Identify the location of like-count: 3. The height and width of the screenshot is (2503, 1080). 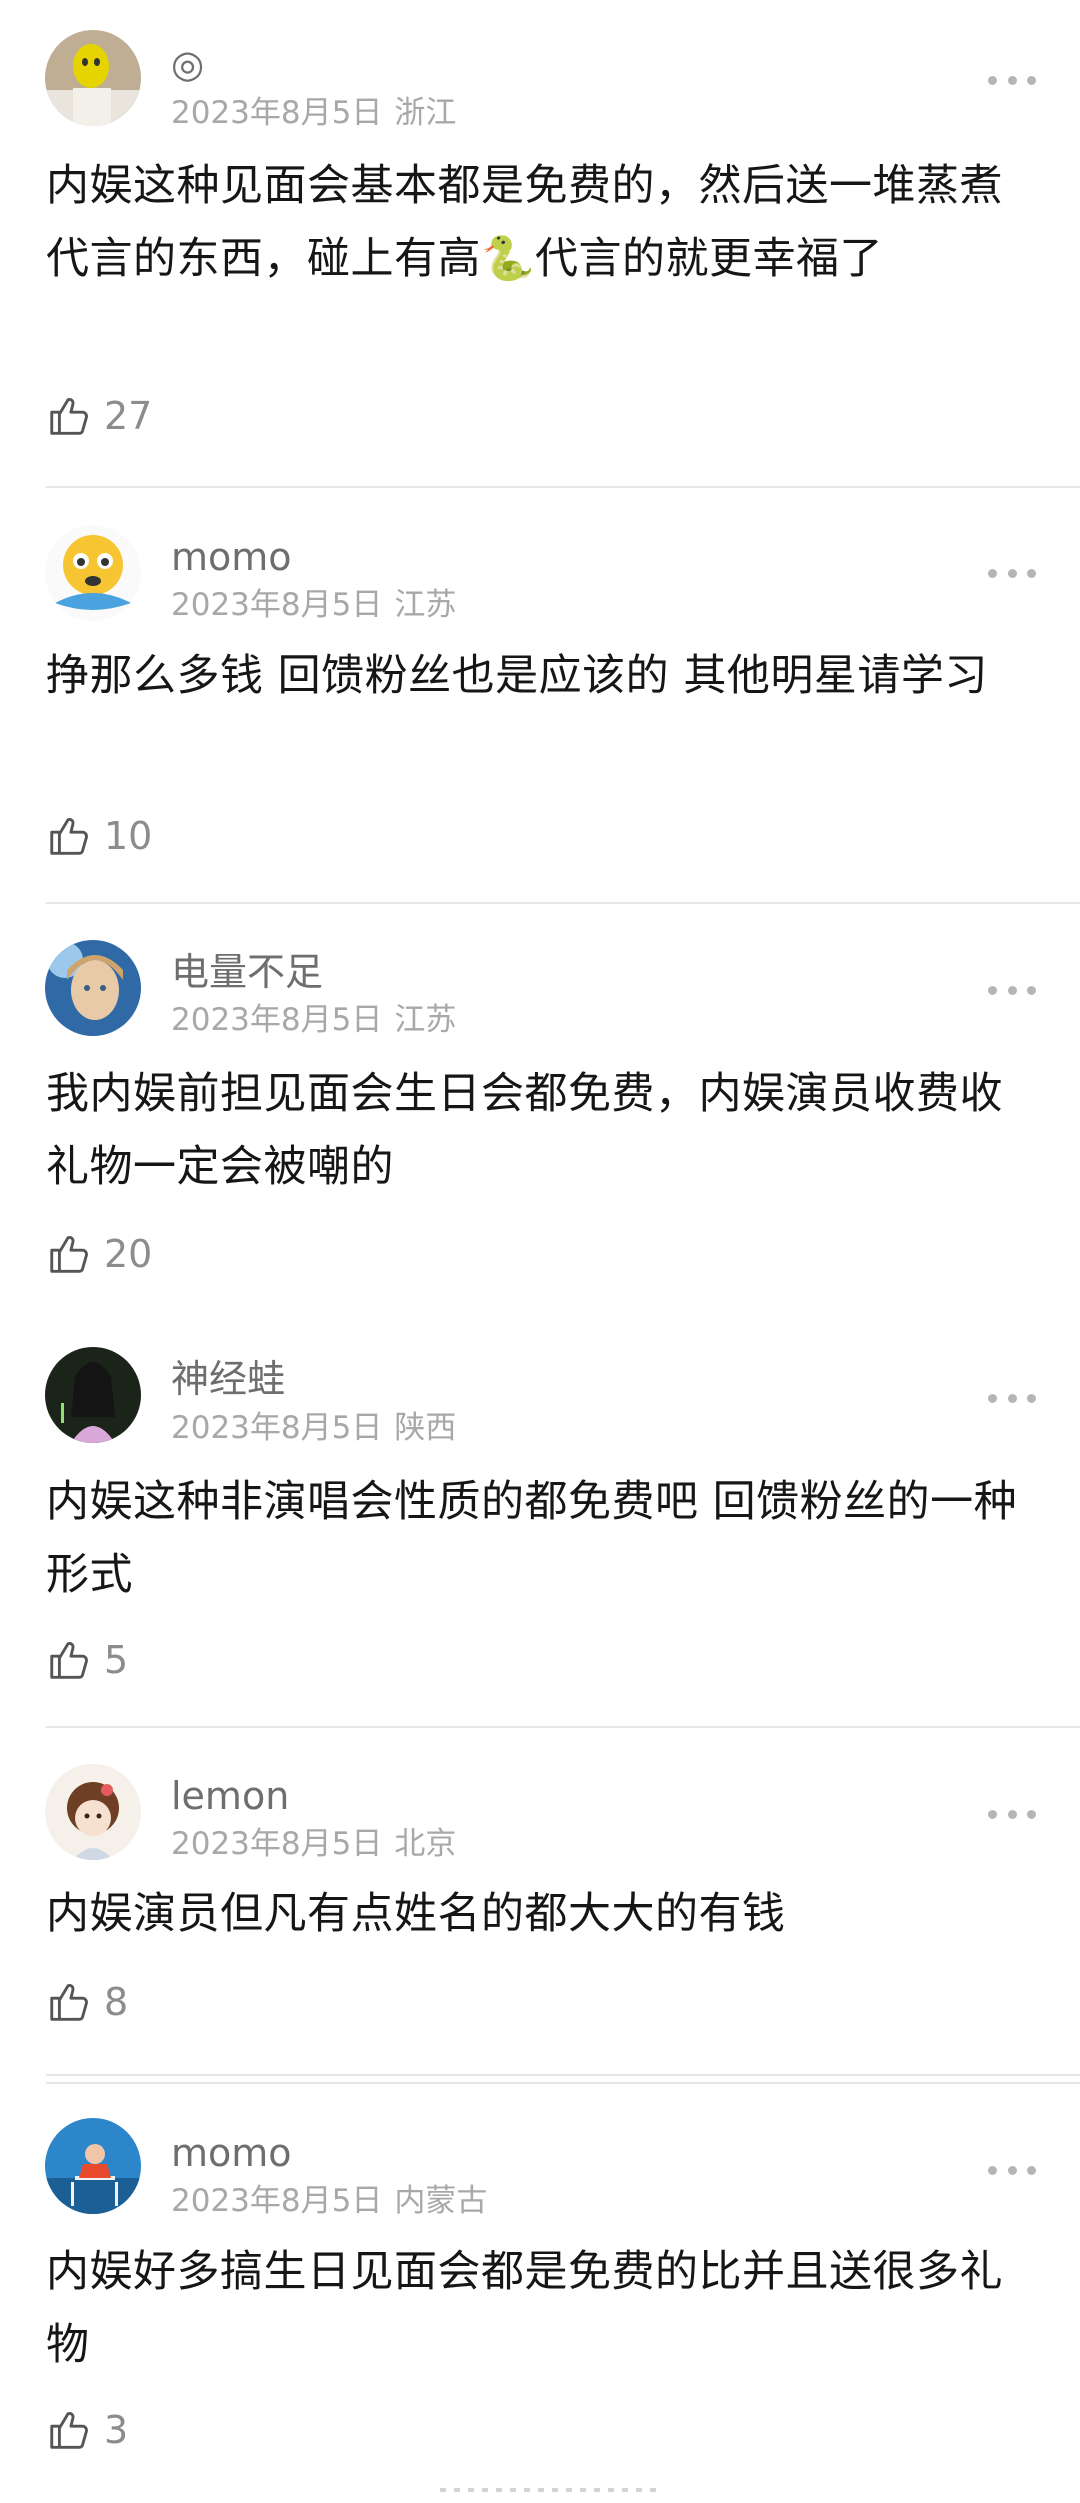
(116, 2430).